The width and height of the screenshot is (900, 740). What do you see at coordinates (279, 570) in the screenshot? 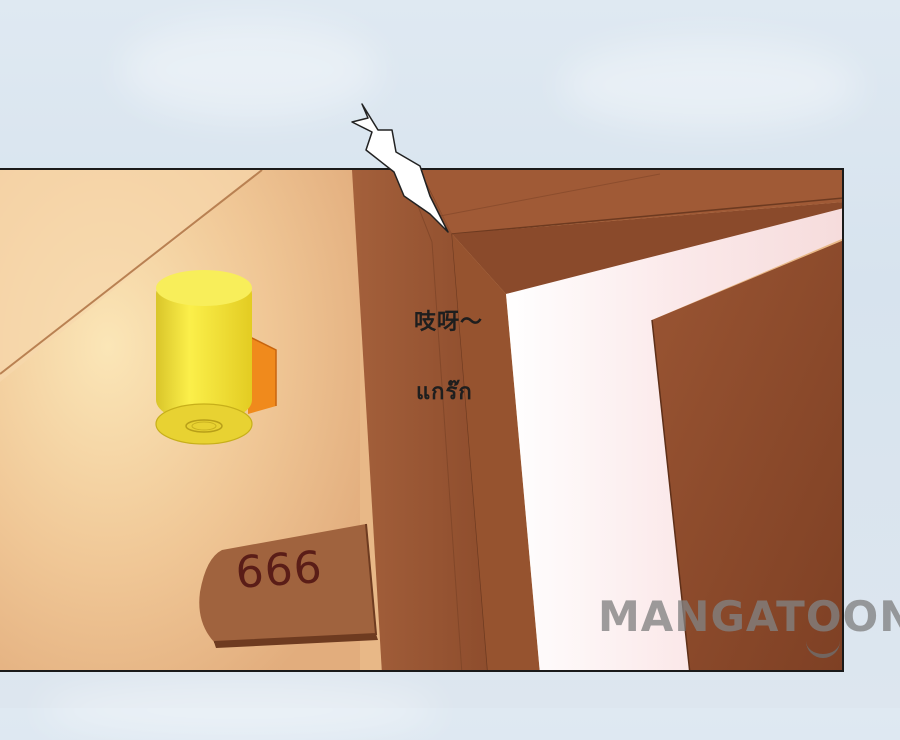
I see `door-plaque-number: 666` at bounding box center [279, 570].